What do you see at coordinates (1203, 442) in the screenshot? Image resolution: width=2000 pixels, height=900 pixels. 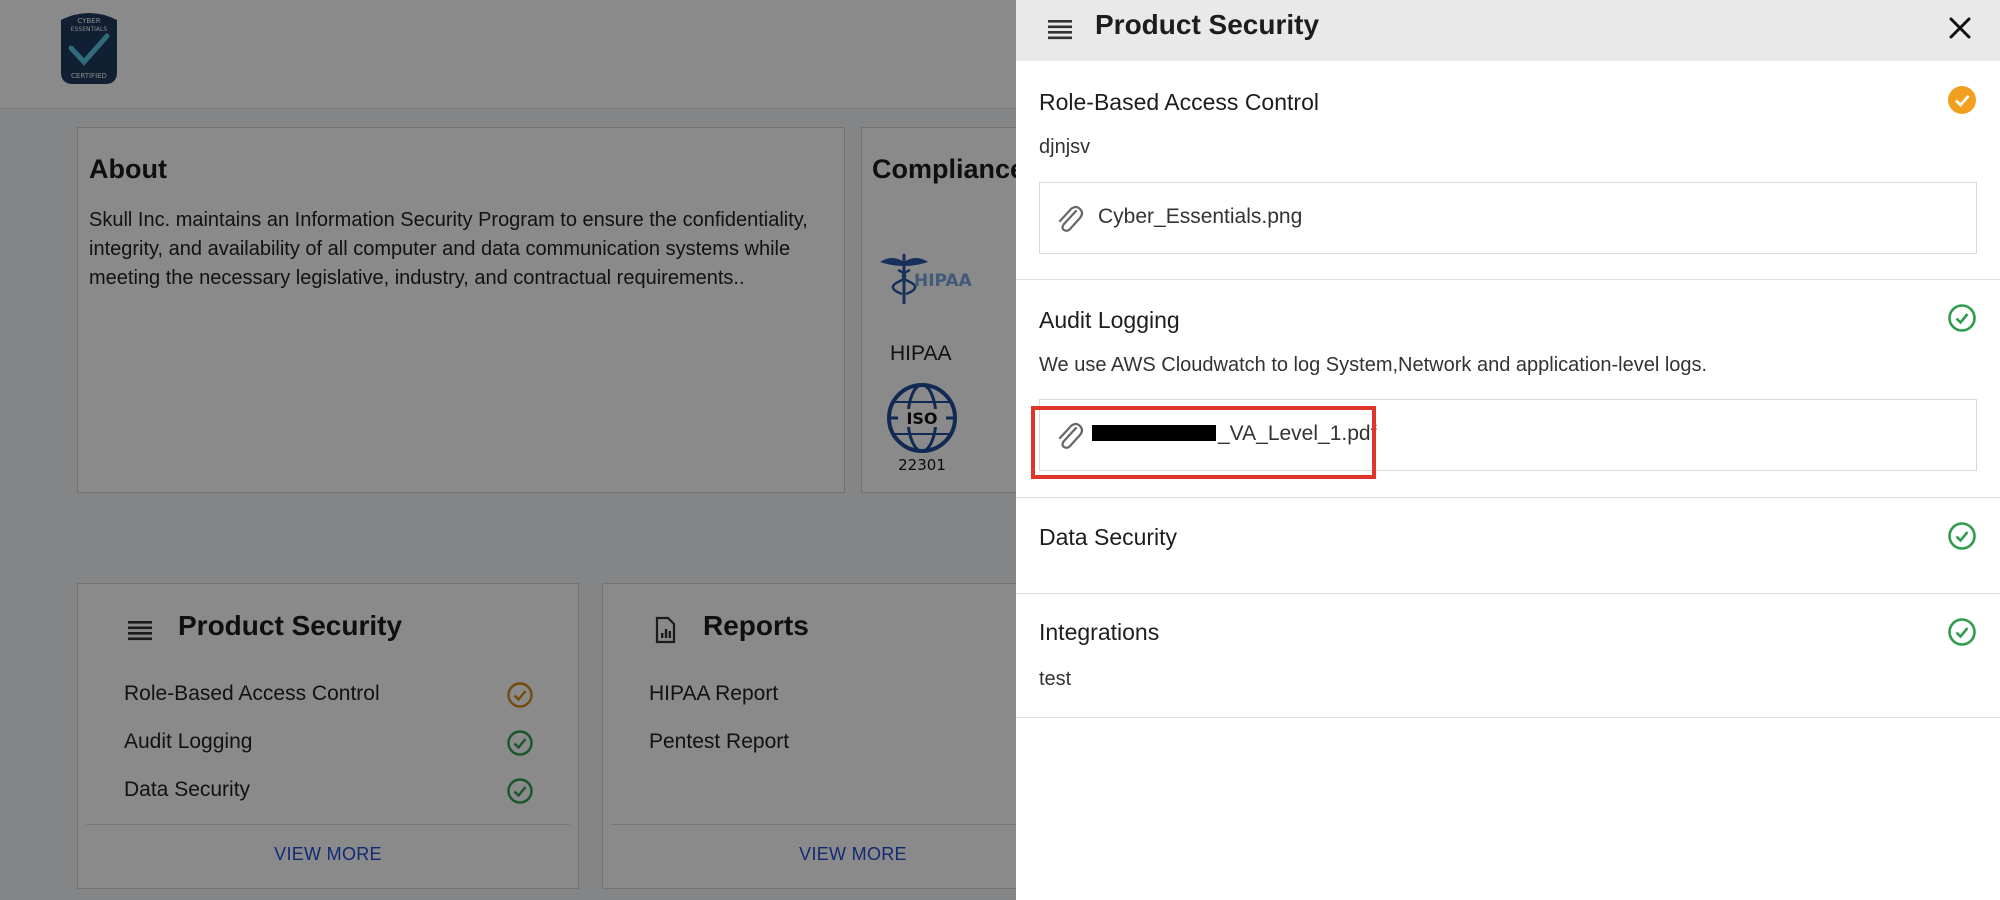 I see `annotation-highlight-box` at bounding box center [1203, 442].